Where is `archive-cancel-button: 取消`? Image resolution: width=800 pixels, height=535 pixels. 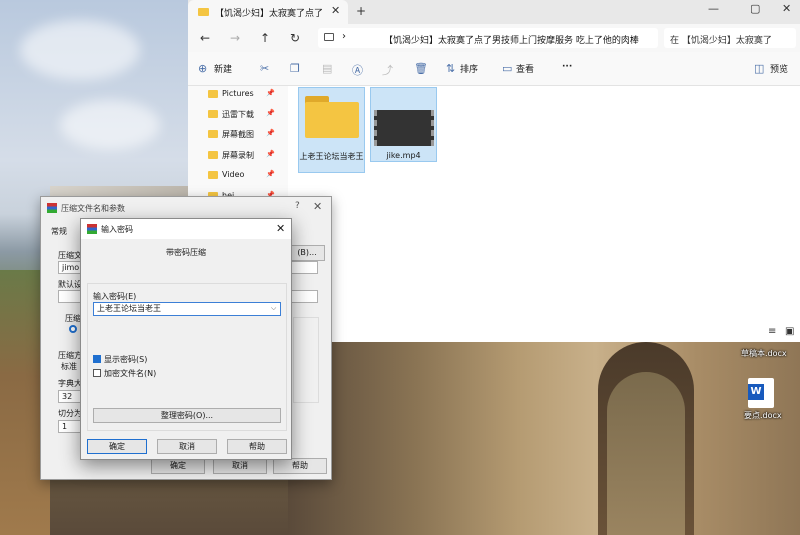
archive-cancel-button: 取消 is located at coordinates (240, 466).